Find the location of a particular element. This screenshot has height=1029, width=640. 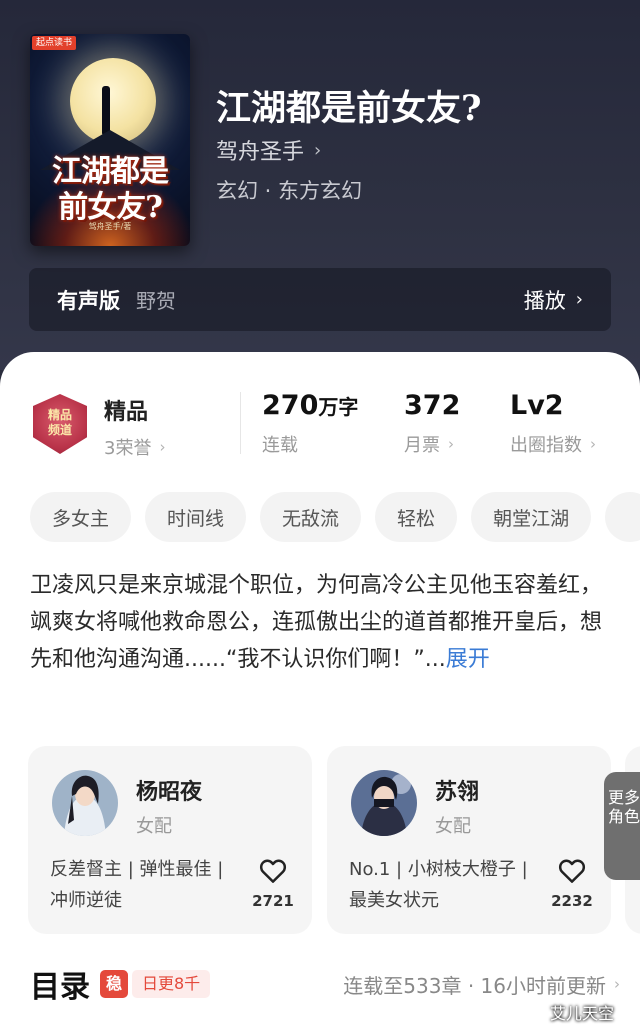

cover-badge: 起点读书 is located at coordinates (54, 43).